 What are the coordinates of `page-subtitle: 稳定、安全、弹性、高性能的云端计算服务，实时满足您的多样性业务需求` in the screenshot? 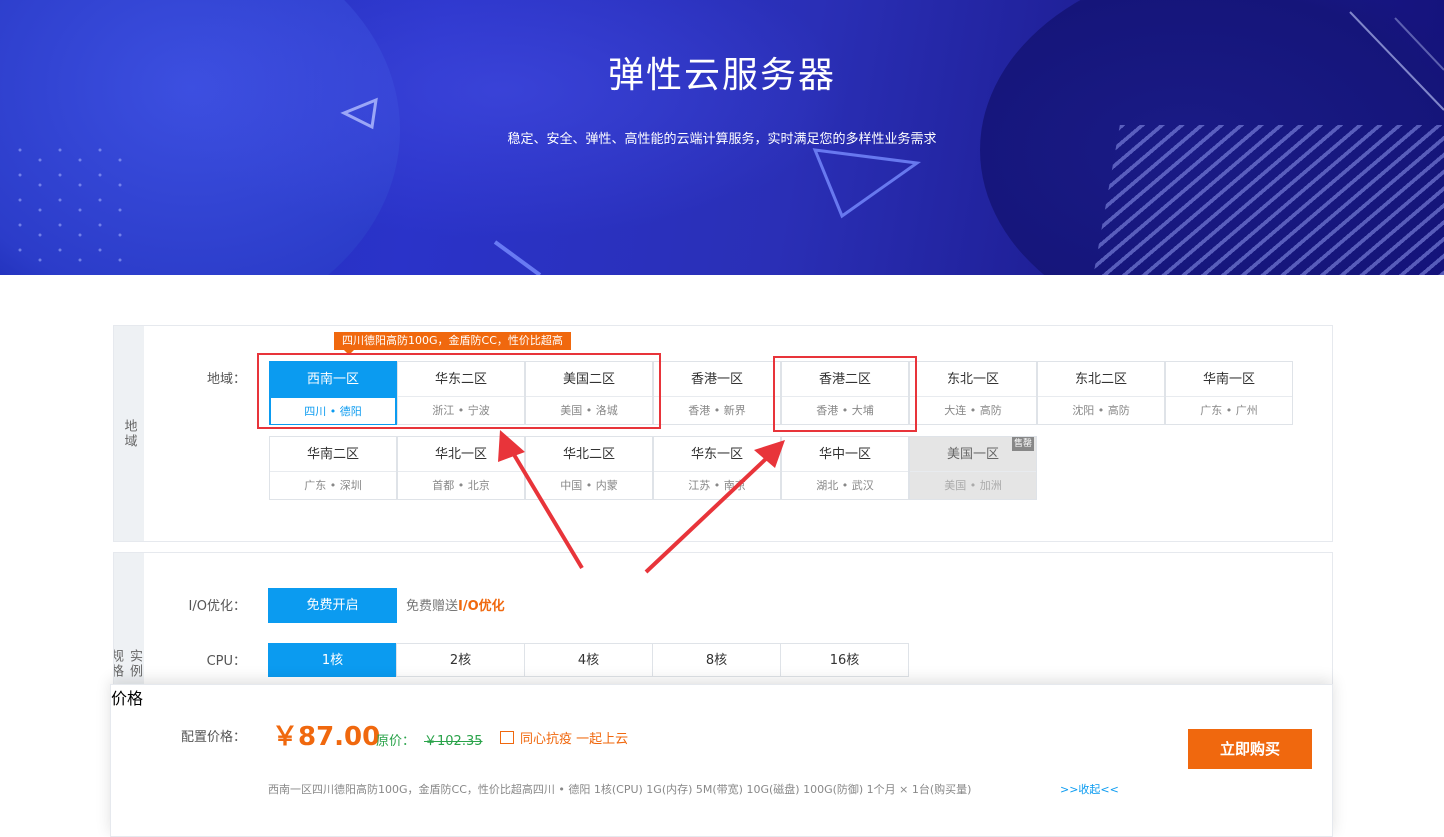 It's located at (722, 139).